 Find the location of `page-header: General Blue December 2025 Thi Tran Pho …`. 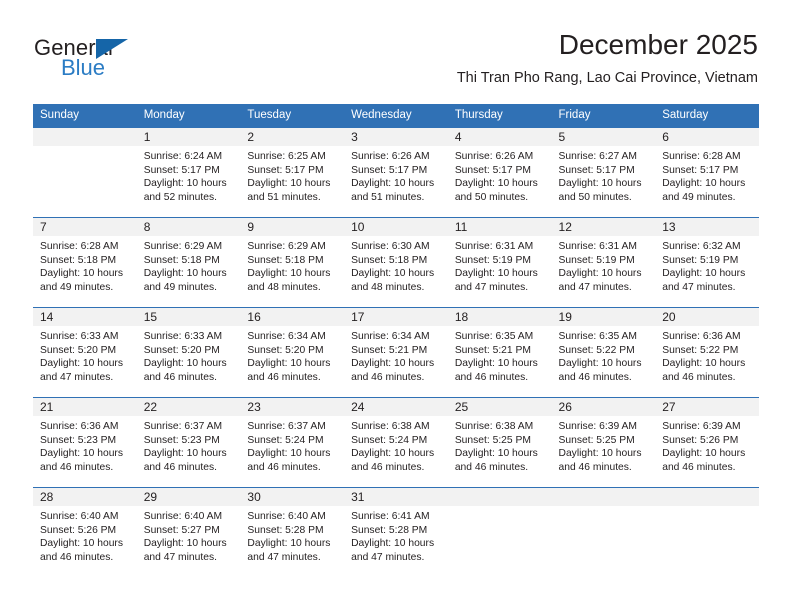

page-header: General Blue December 2025 Thi Tran Pho … is located at coordinates (396, 61).